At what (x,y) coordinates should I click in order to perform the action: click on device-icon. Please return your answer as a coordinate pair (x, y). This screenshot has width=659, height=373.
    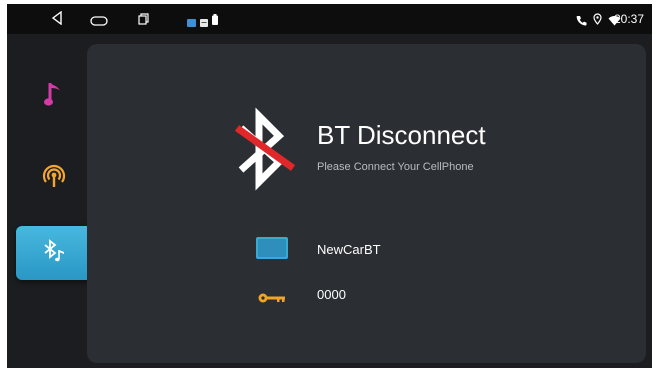
    Looking at the image, I should click on (272, 250).